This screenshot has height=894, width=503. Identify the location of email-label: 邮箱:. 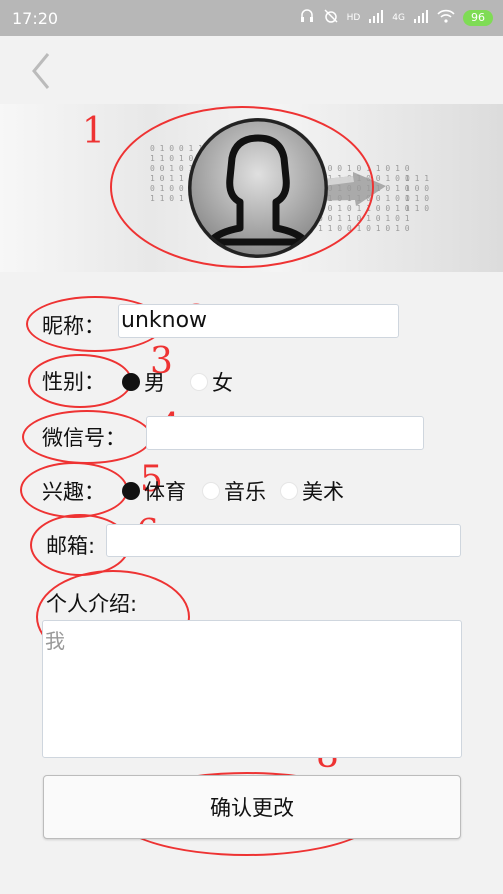
(71, 546).